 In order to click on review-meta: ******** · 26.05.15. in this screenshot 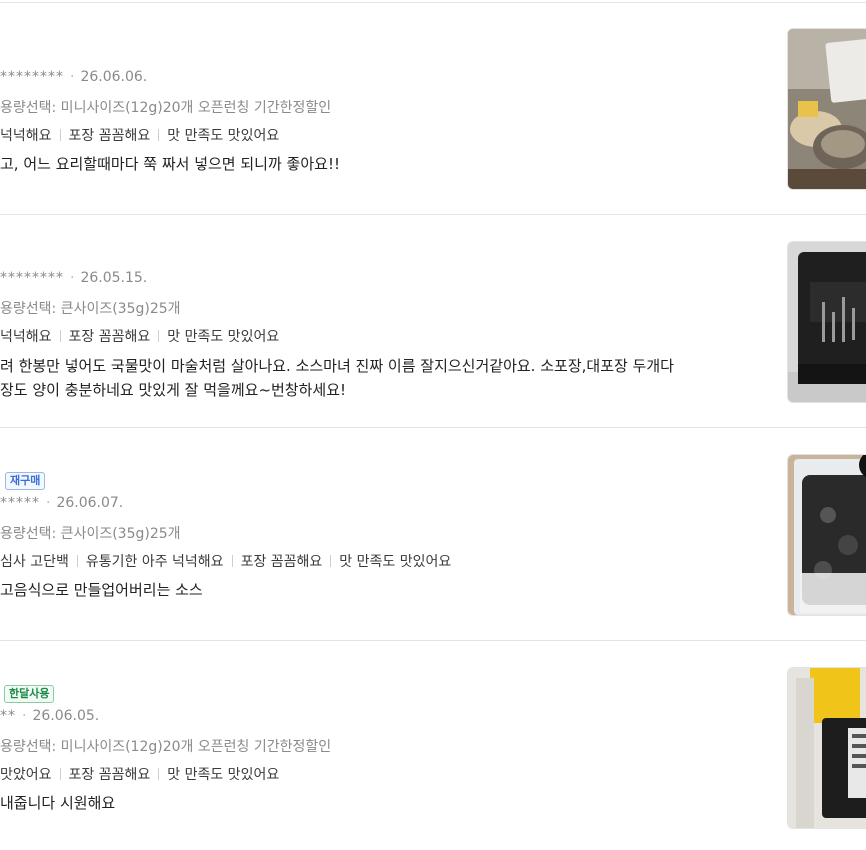, I will do `click(73, 278)`.